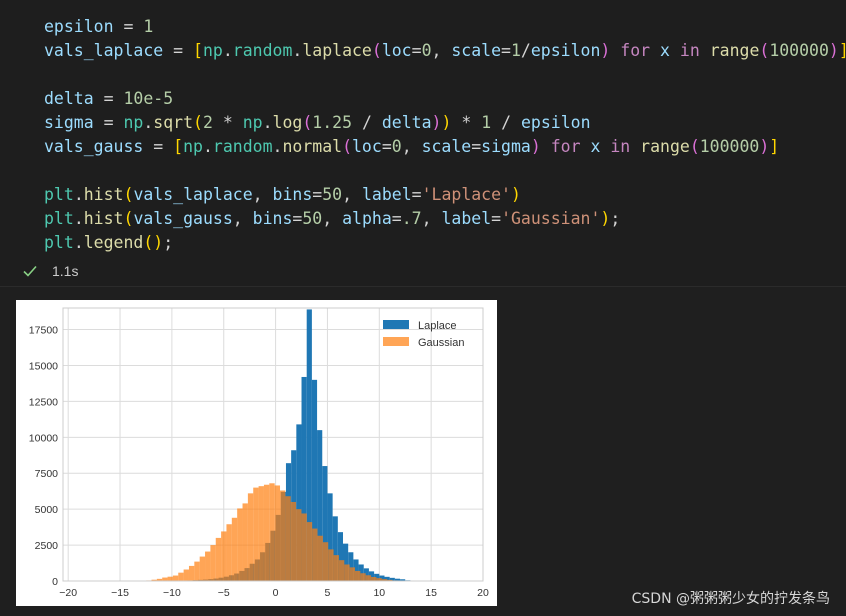  I want to click on code-token: loc, so click(367, 146).